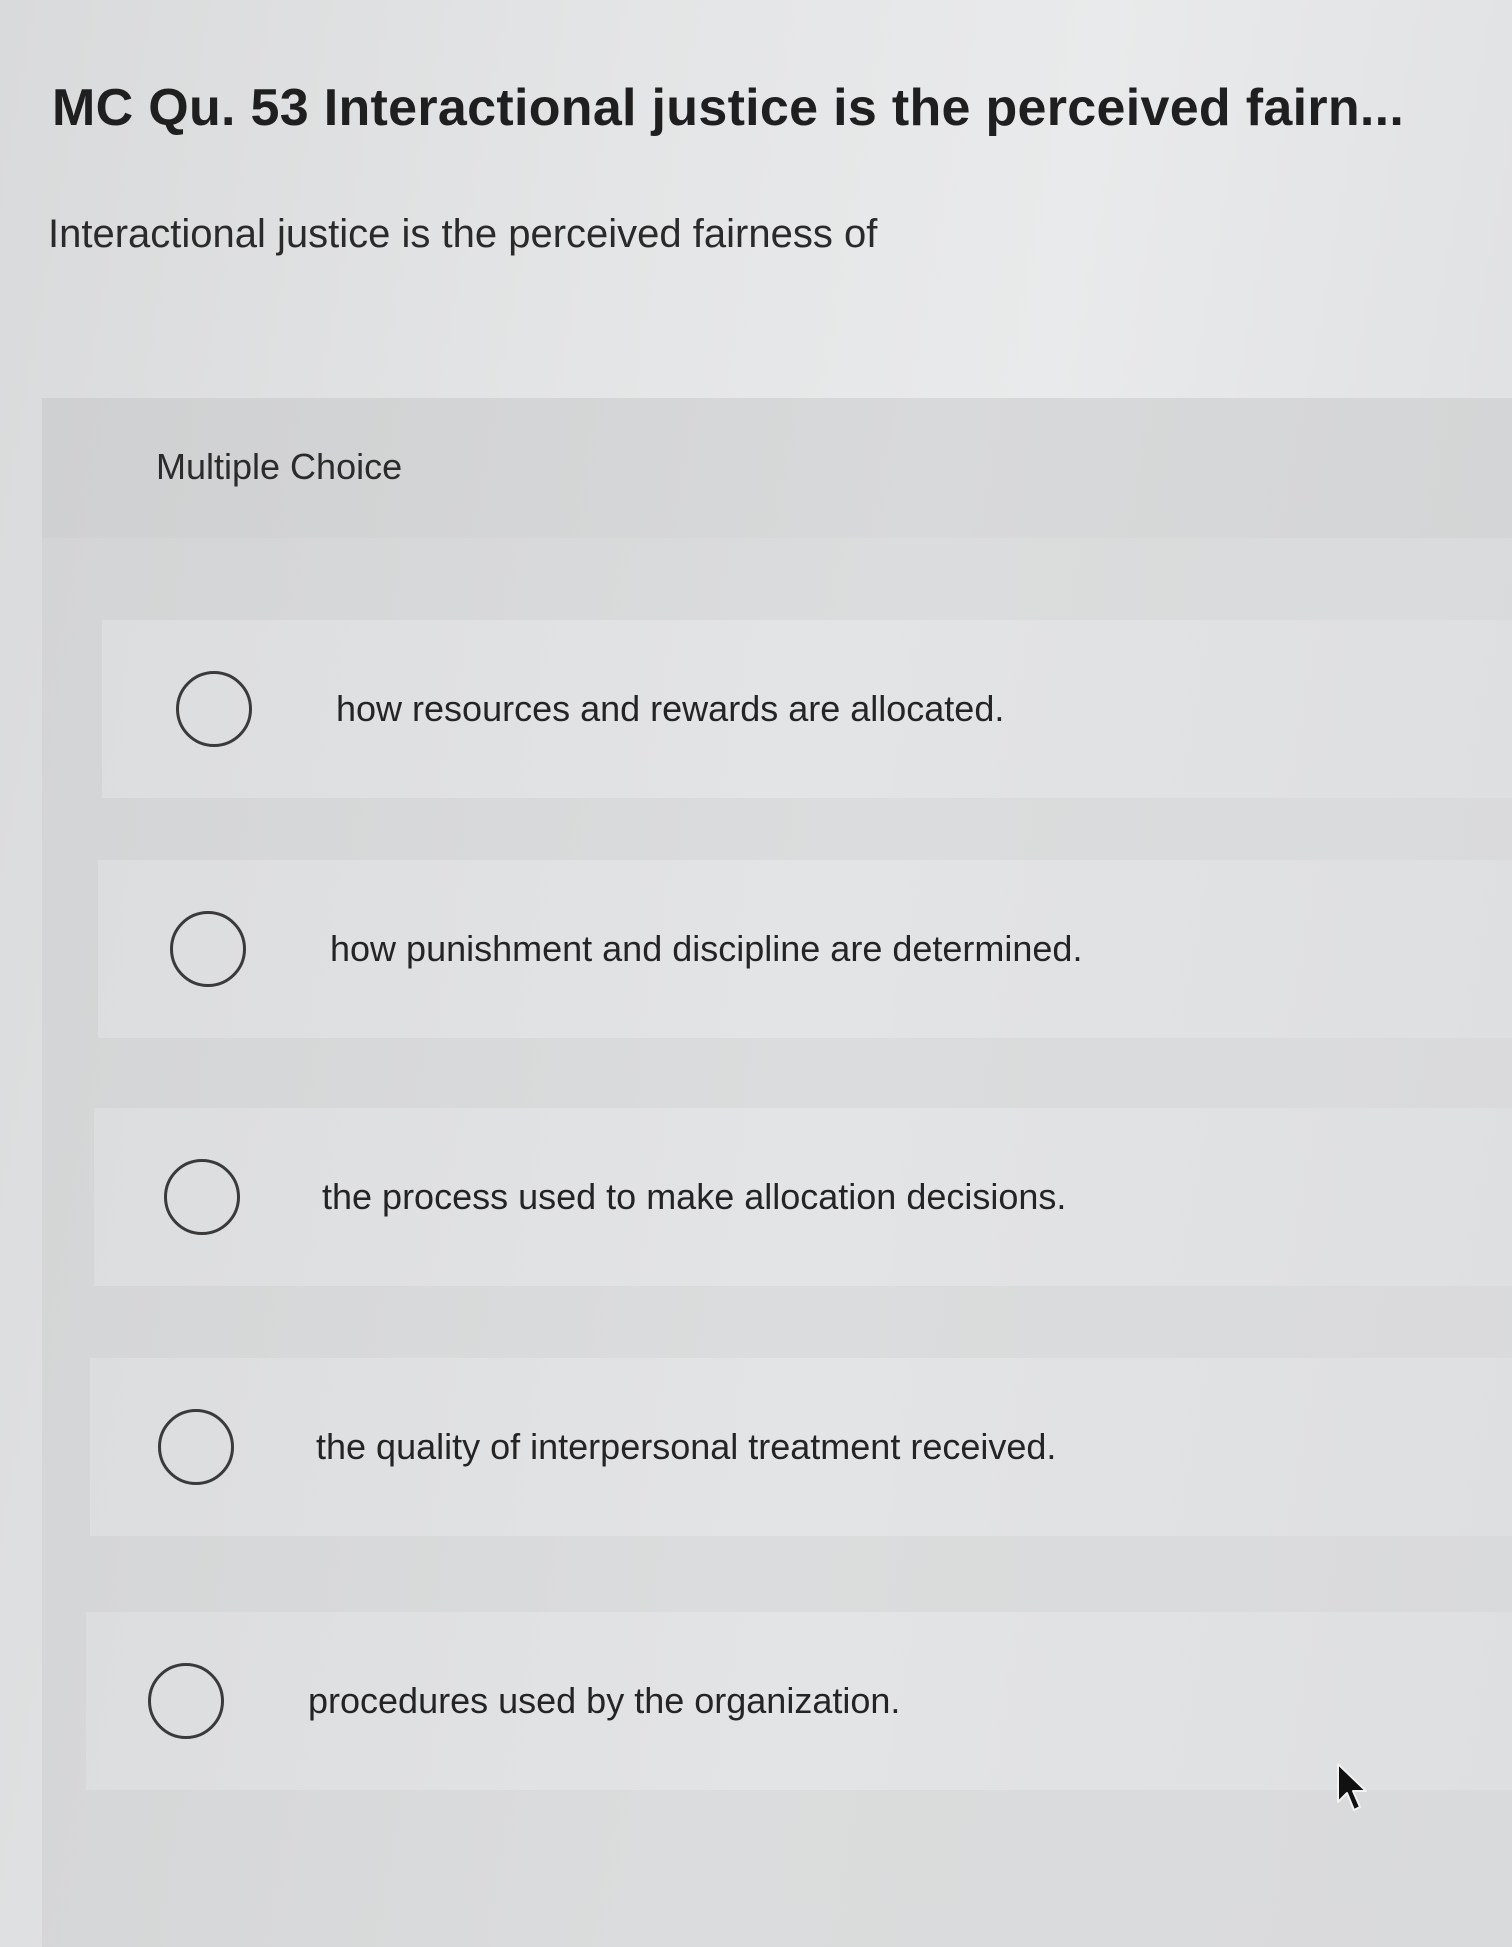 This screenshot has height=1947, width=1512. Describe the element at coordinates (1352, 1787) in the screenshot. I see `mouse-pointer-icon` at that location.